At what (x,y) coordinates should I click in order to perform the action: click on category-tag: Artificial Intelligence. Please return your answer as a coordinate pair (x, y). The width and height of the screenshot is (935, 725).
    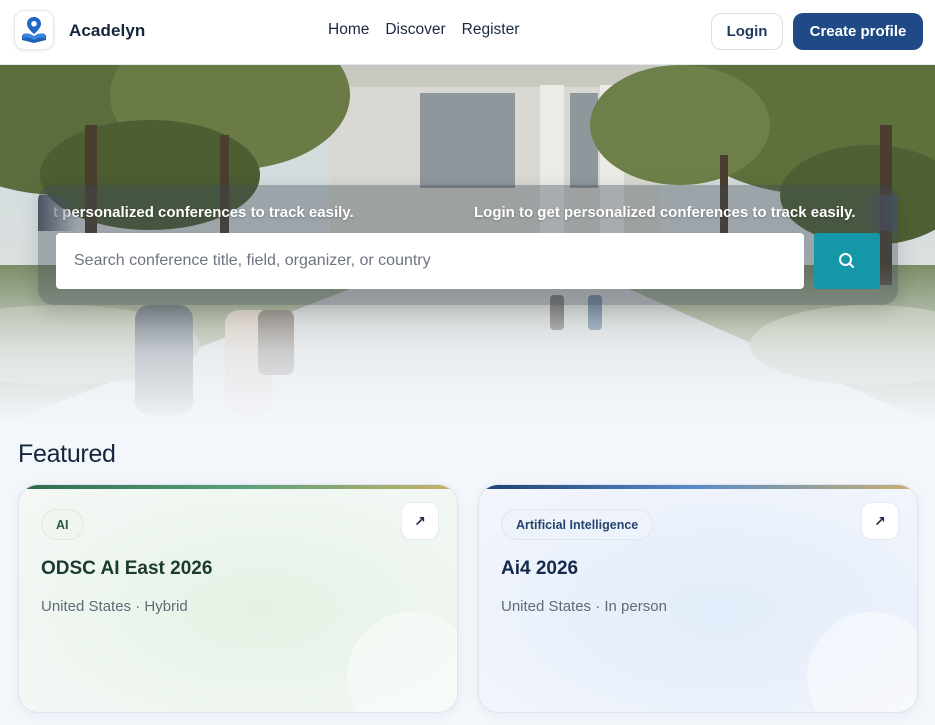
    Looking at the image, I should click on (577, 524).